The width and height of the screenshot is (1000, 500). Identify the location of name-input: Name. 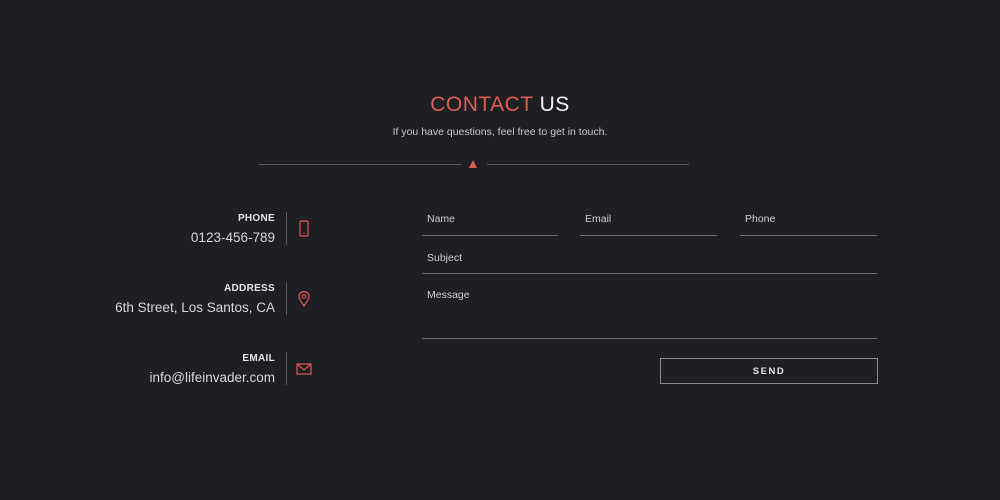
(490, 224).